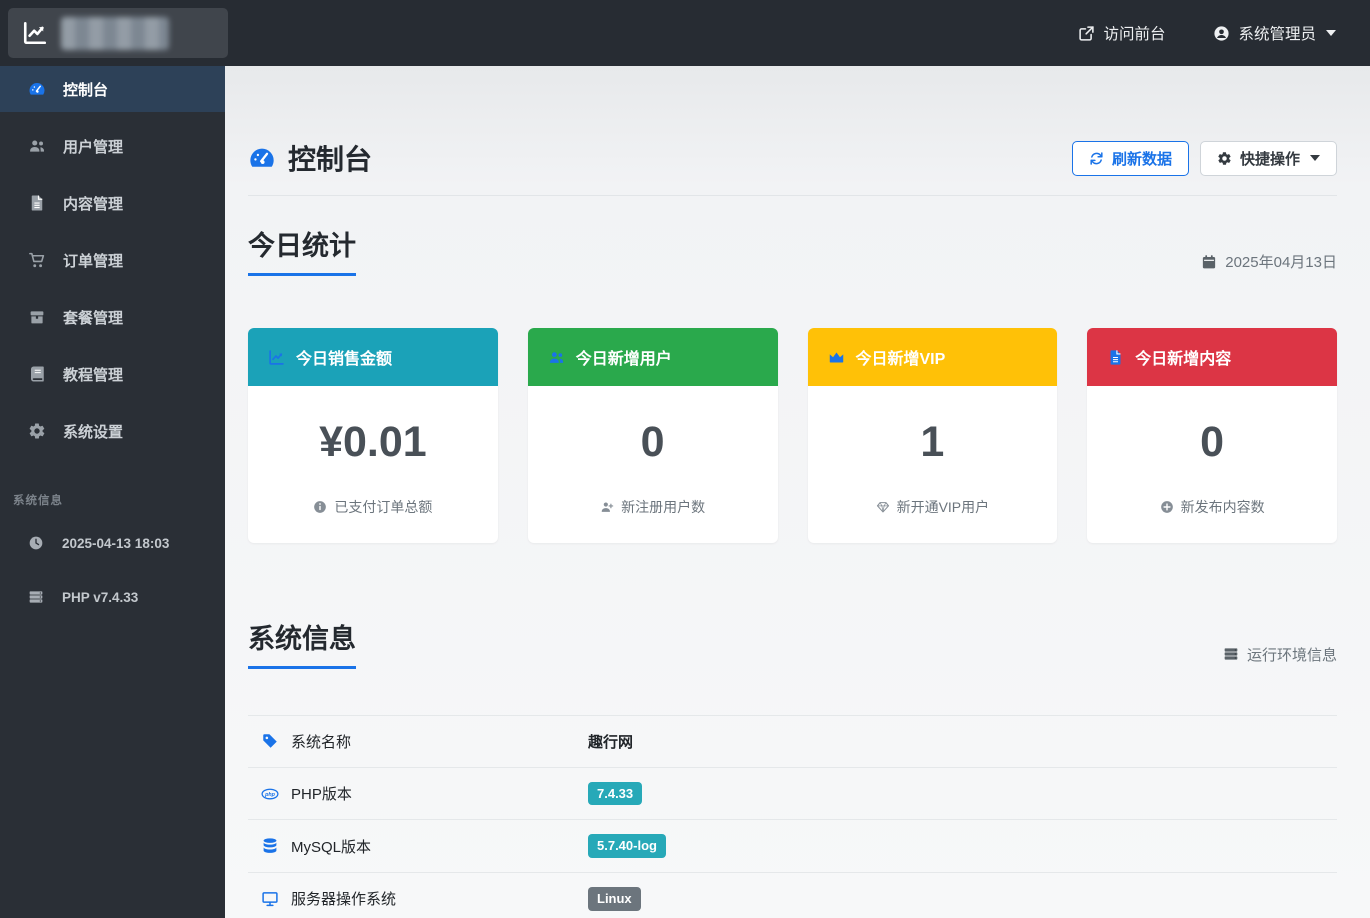  Describe the element at coordinates (93, 432) in the screenshot. I see `sidebar-item-label: 系统设置` at that location.